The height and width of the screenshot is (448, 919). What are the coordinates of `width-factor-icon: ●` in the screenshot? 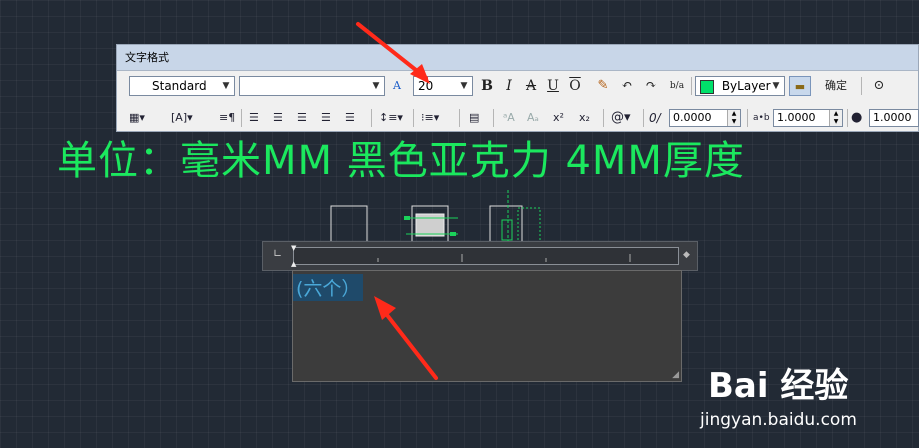 It's located at (857, 117).